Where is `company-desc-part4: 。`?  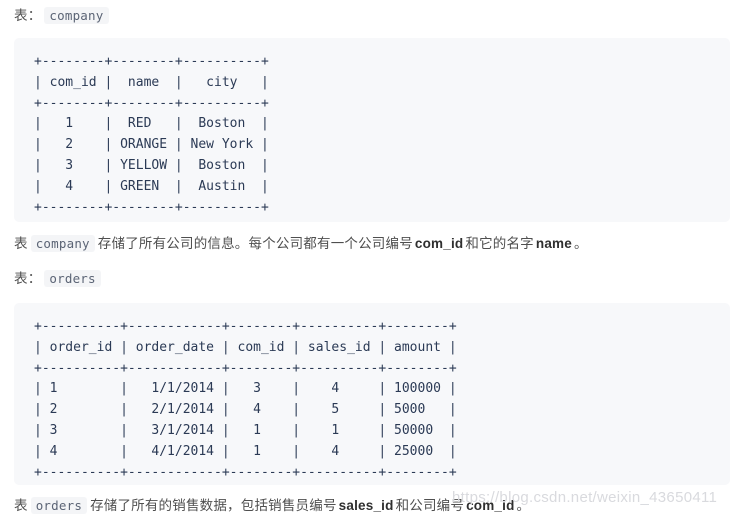 company-desc-part4: 。 is located at coordinates (580, 244).